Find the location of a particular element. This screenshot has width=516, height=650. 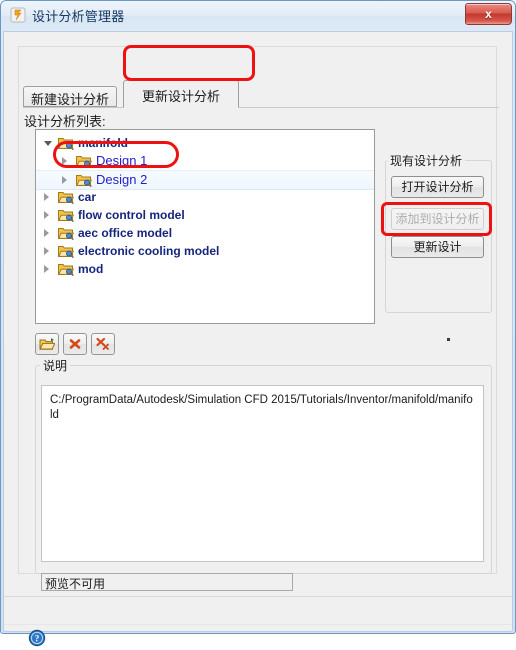

tree-item-label: Design 1 is located at coordinates (122, 160).